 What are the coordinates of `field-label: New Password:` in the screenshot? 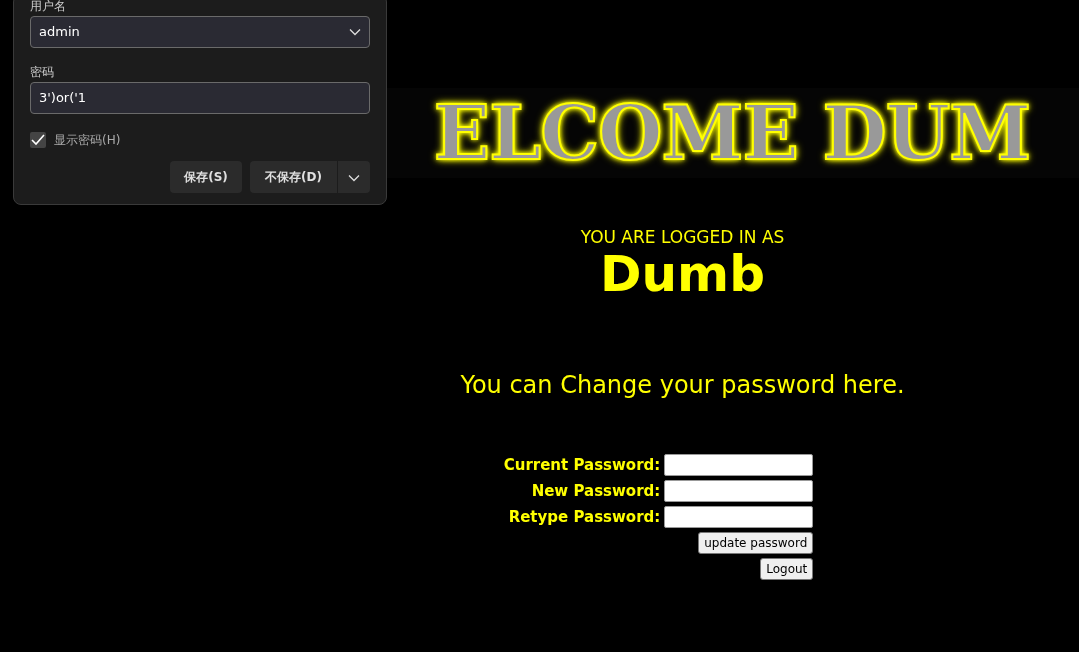 It's located at (596, 491).